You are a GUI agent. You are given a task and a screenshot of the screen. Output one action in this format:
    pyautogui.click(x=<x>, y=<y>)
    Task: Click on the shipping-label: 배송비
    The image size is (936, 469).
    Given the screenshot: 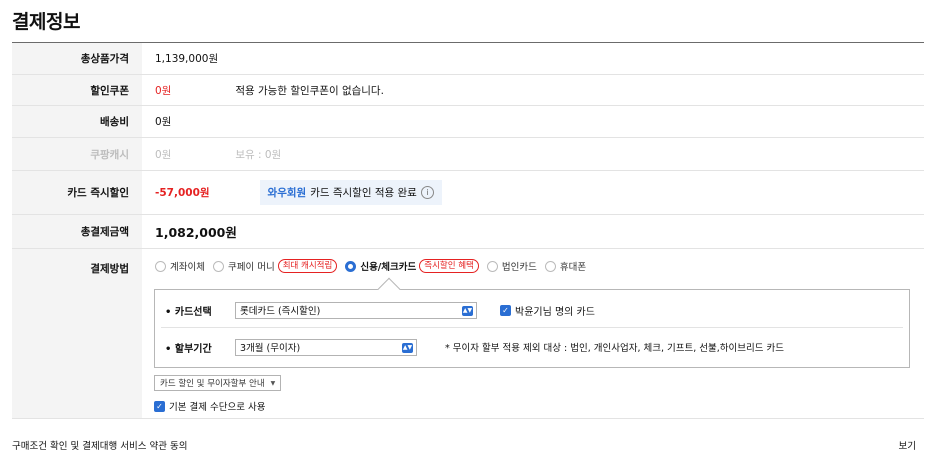 What is the action you would take?
    pyautogui.click(x=77, y=121)
    